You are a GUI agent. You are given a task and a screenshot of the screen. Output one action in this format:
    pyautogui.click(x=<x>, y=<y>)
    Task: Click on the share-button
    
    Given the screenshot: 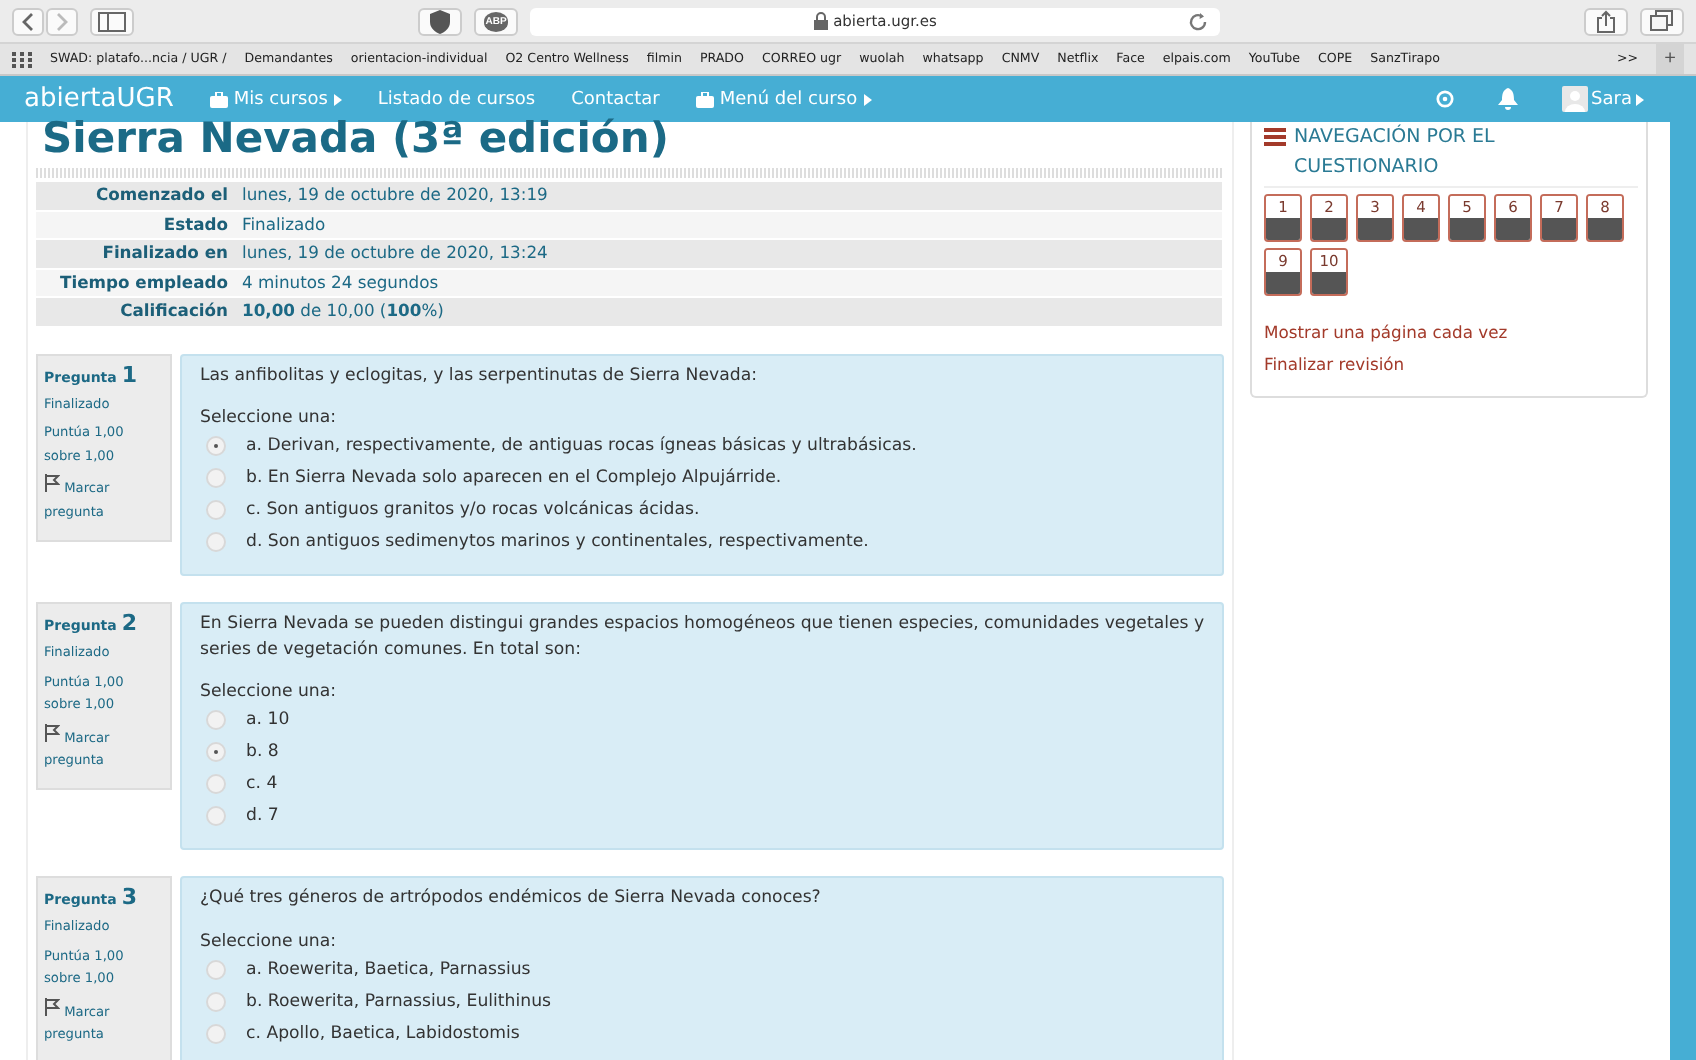 What is the action you would take?
    pyautogui.click(x=1606, y=21)
    